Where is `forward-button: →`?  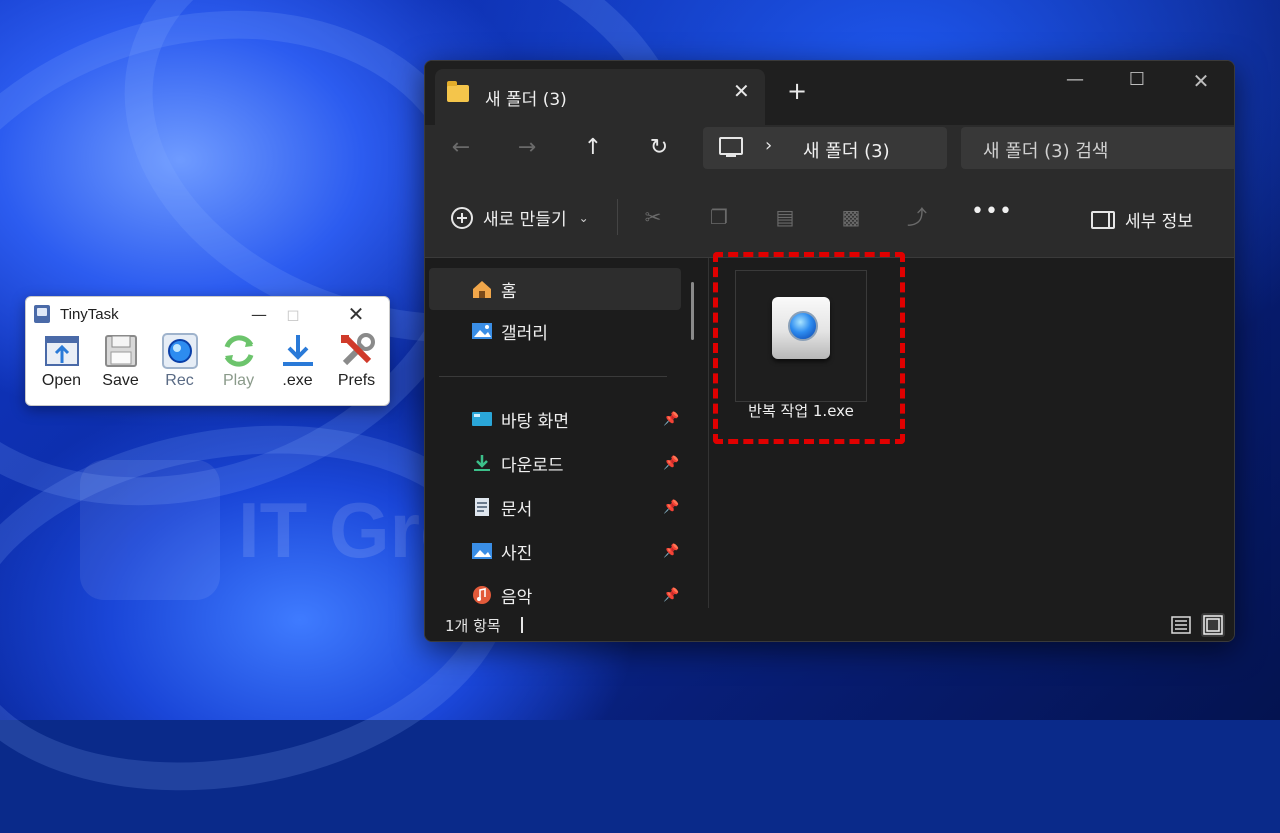
forward-button: → is located at coordinates (527, 147).